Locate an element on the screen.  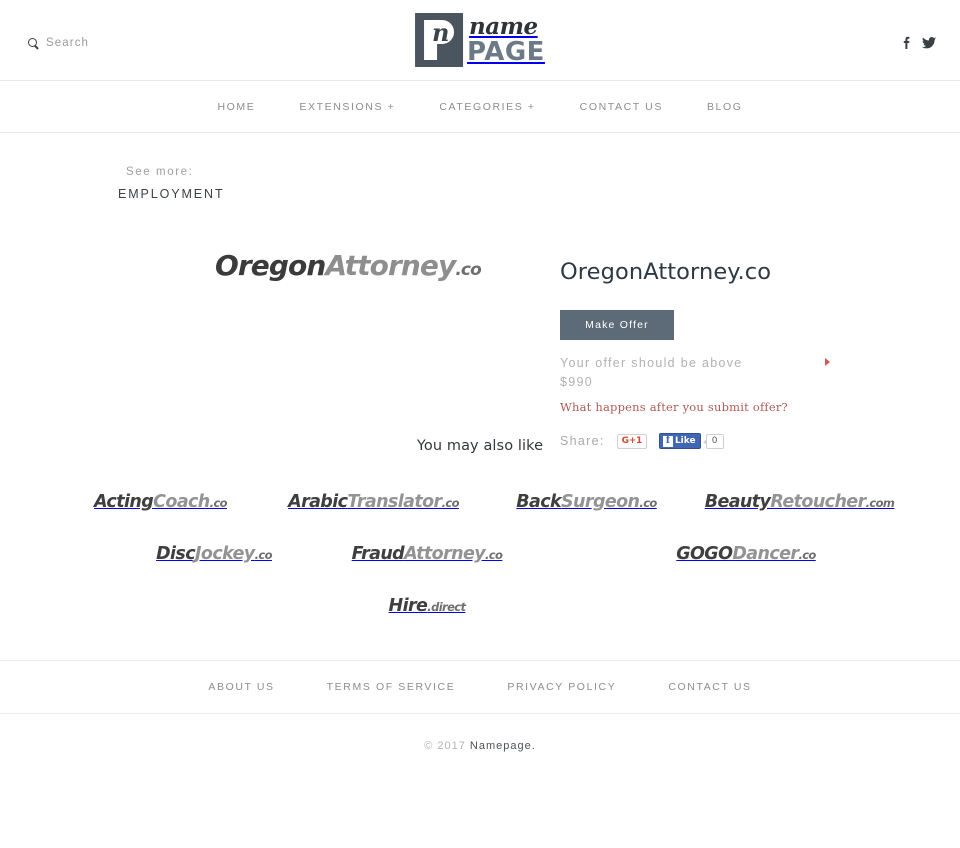
offer-minimum-text: Your offer should be above $990 is located at coordinates (651, 372).